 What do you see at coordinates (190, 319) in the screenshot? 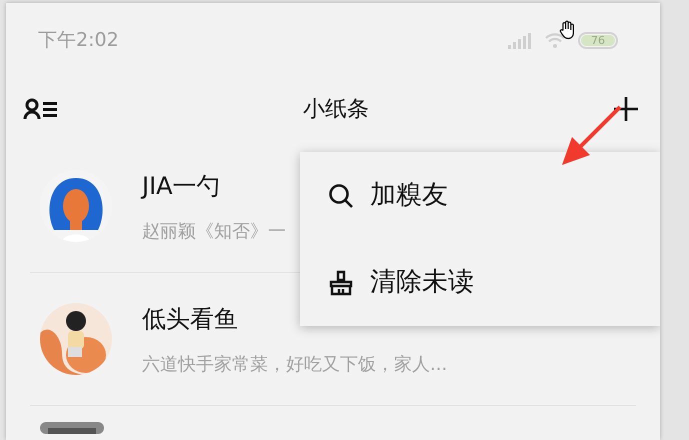
I see `contact-name: 低头看鱼` at bounding box center [190, 319].